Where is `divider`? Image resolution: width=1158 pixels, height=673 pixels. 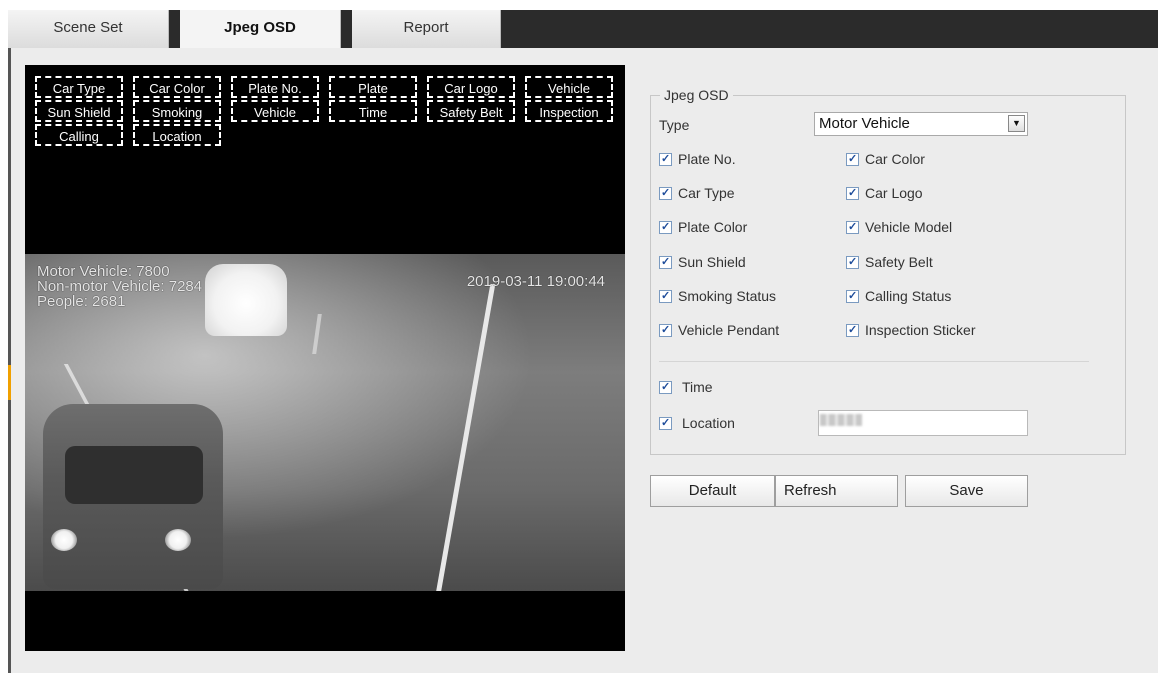
divider is located at coordinates (874, 361).